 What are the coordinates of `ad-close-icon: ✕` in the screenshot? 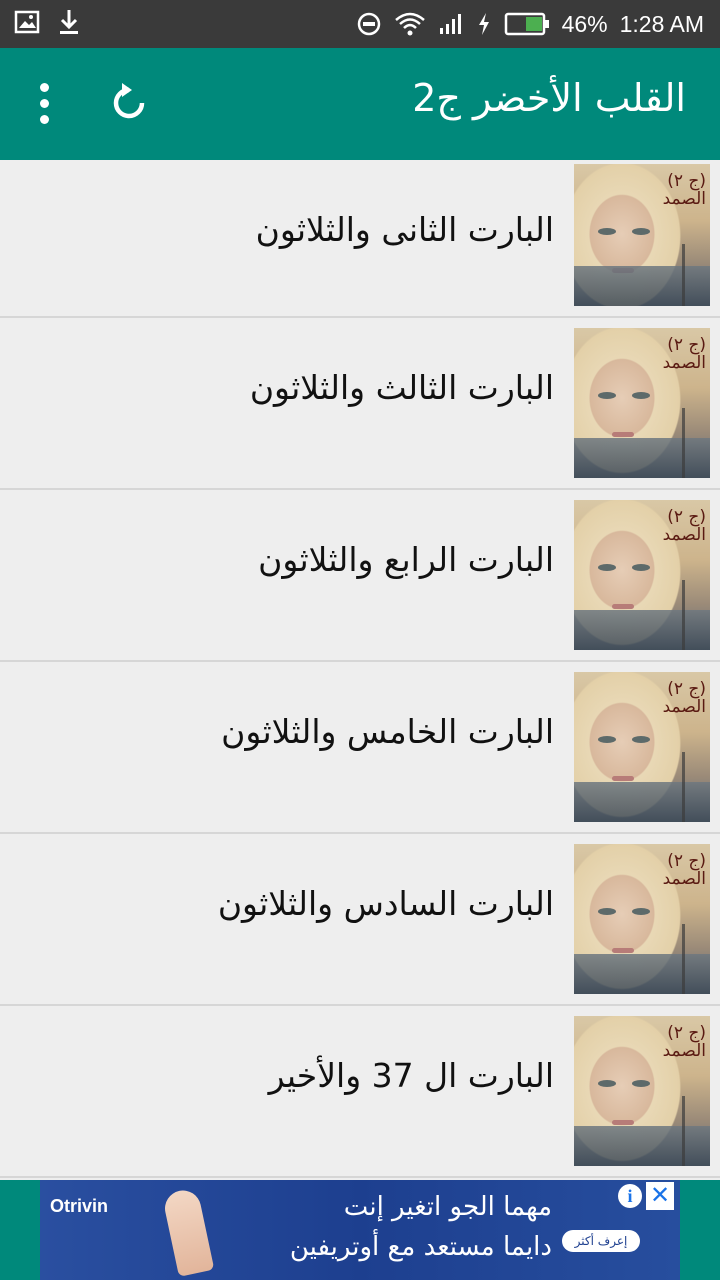 It's located at (660, 1196).